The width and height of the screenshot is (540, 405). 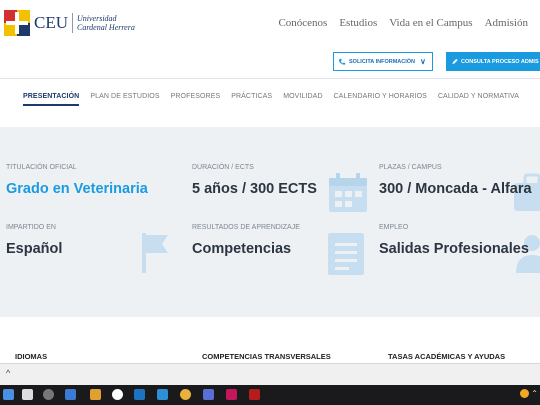 What do you see at coordinates (185, 394) in the screenshot?
I see `chrome-icon` at bounding box center [185, 394].